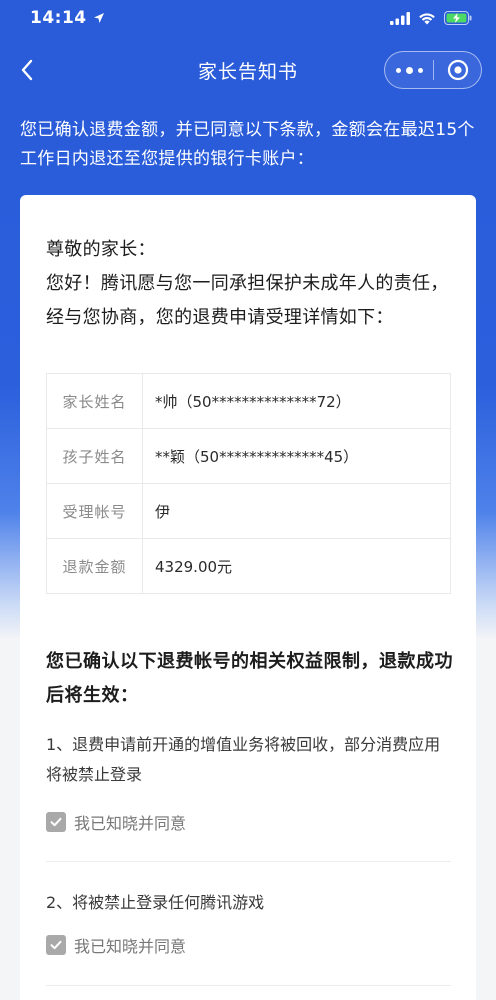  Describe the element at coordinates (248, 18) in the screenshot. I see `status-bar: 14:14` at that location.